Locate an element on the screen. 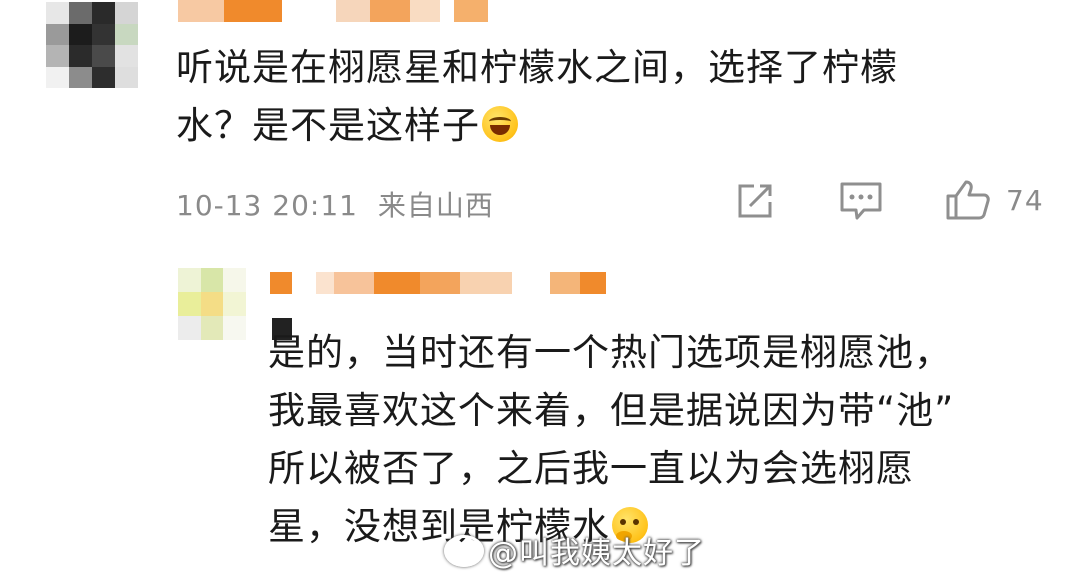  like-count: 74 is located at coordinates (1025, 200).